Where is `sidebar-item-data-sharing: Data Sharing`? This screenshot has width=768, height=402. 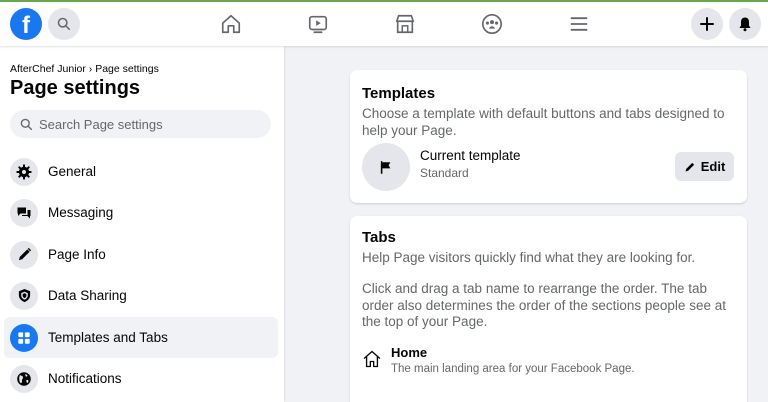
sidebar-item-data-sharing: Data Sharing is located at coordinates (141, 295).